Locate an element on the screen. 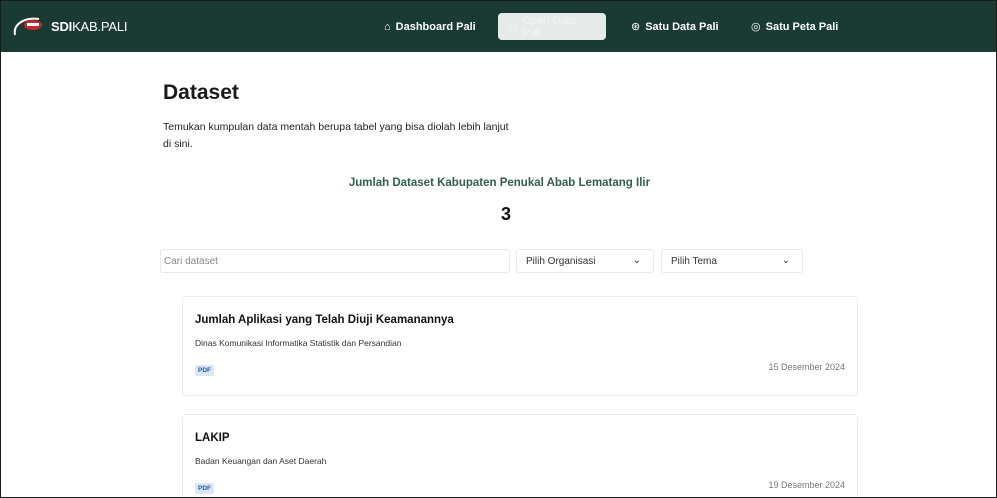 The width and height of the screenshot is (997, 498). search-input: Cari dataset is located at coordinates (335, 261).